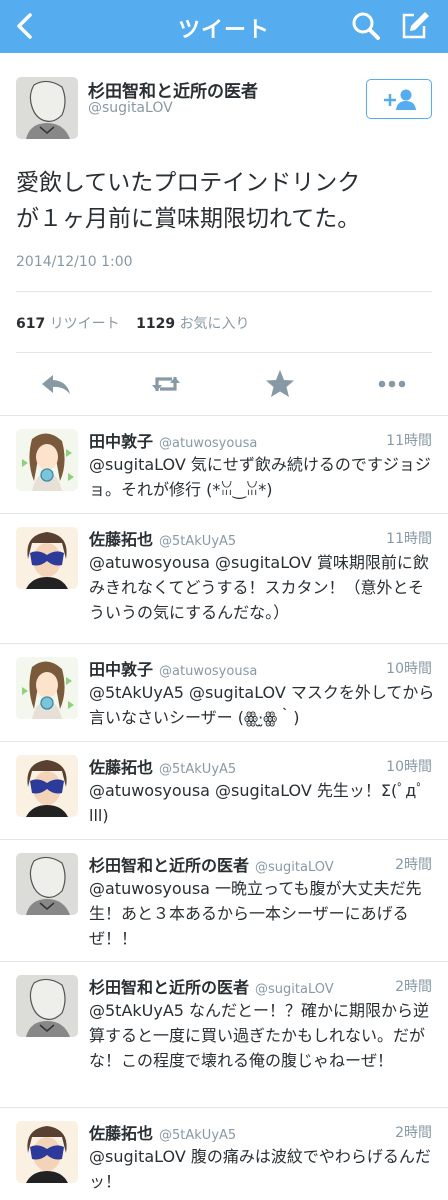 Image resolution: width=448 pixels, height=1200 pixels. What do you see at coordinates (215, 324) in the screenshot?
I see `favorite-label: お気に入り` at bounding box center [215, 324].